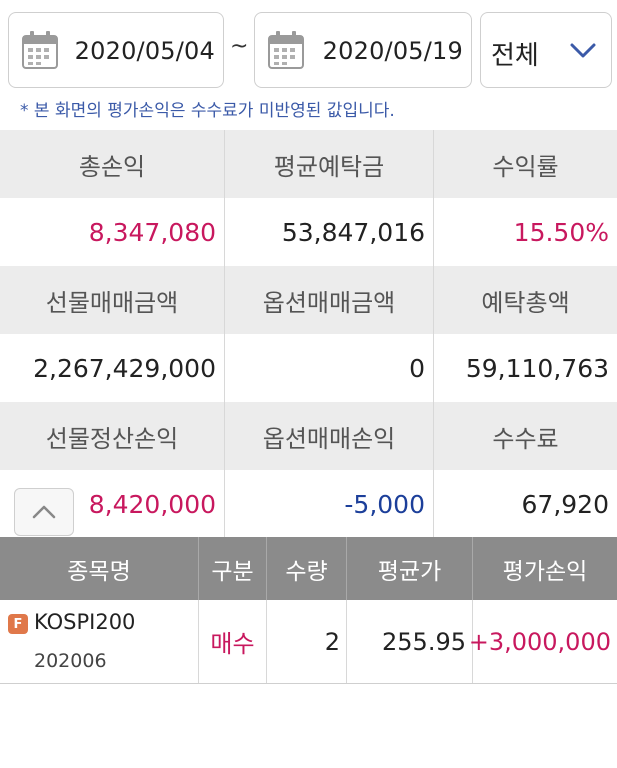 Image resolution: width=617 pixels, height=768 pixels. I want to click on return-rate-label: 수익률, so click(525, 164).